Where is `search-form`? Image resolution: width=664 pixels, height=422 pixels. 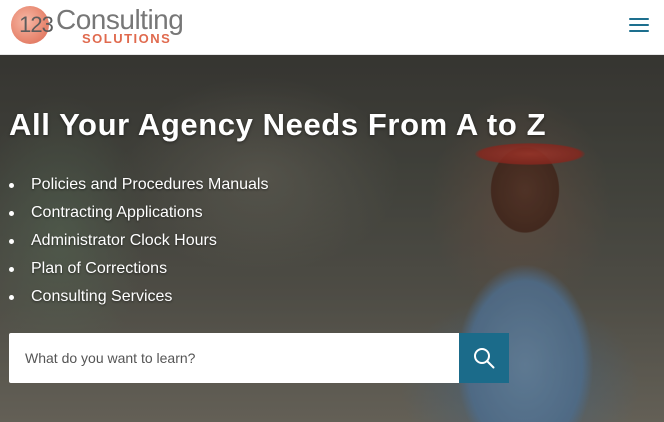 search-form is located at coordinates (259, 358).